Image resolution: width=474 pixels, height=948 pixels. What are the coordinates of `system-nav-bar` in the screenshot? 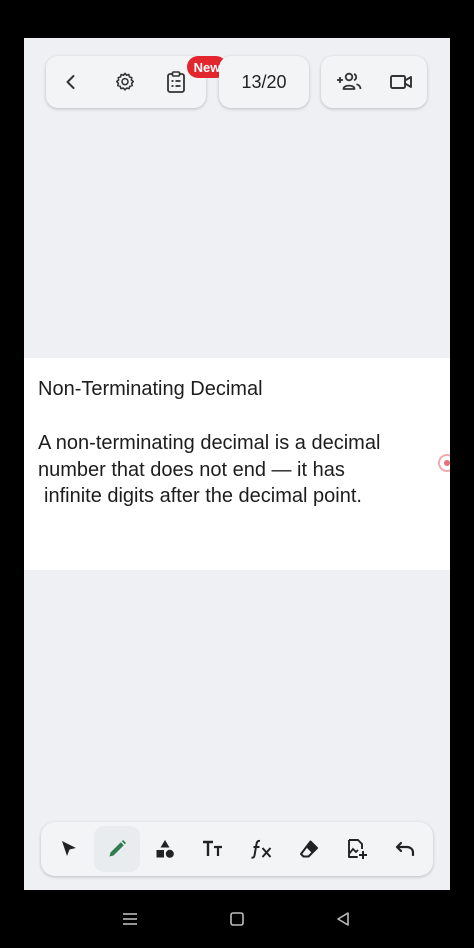 It's located at (237, 919).